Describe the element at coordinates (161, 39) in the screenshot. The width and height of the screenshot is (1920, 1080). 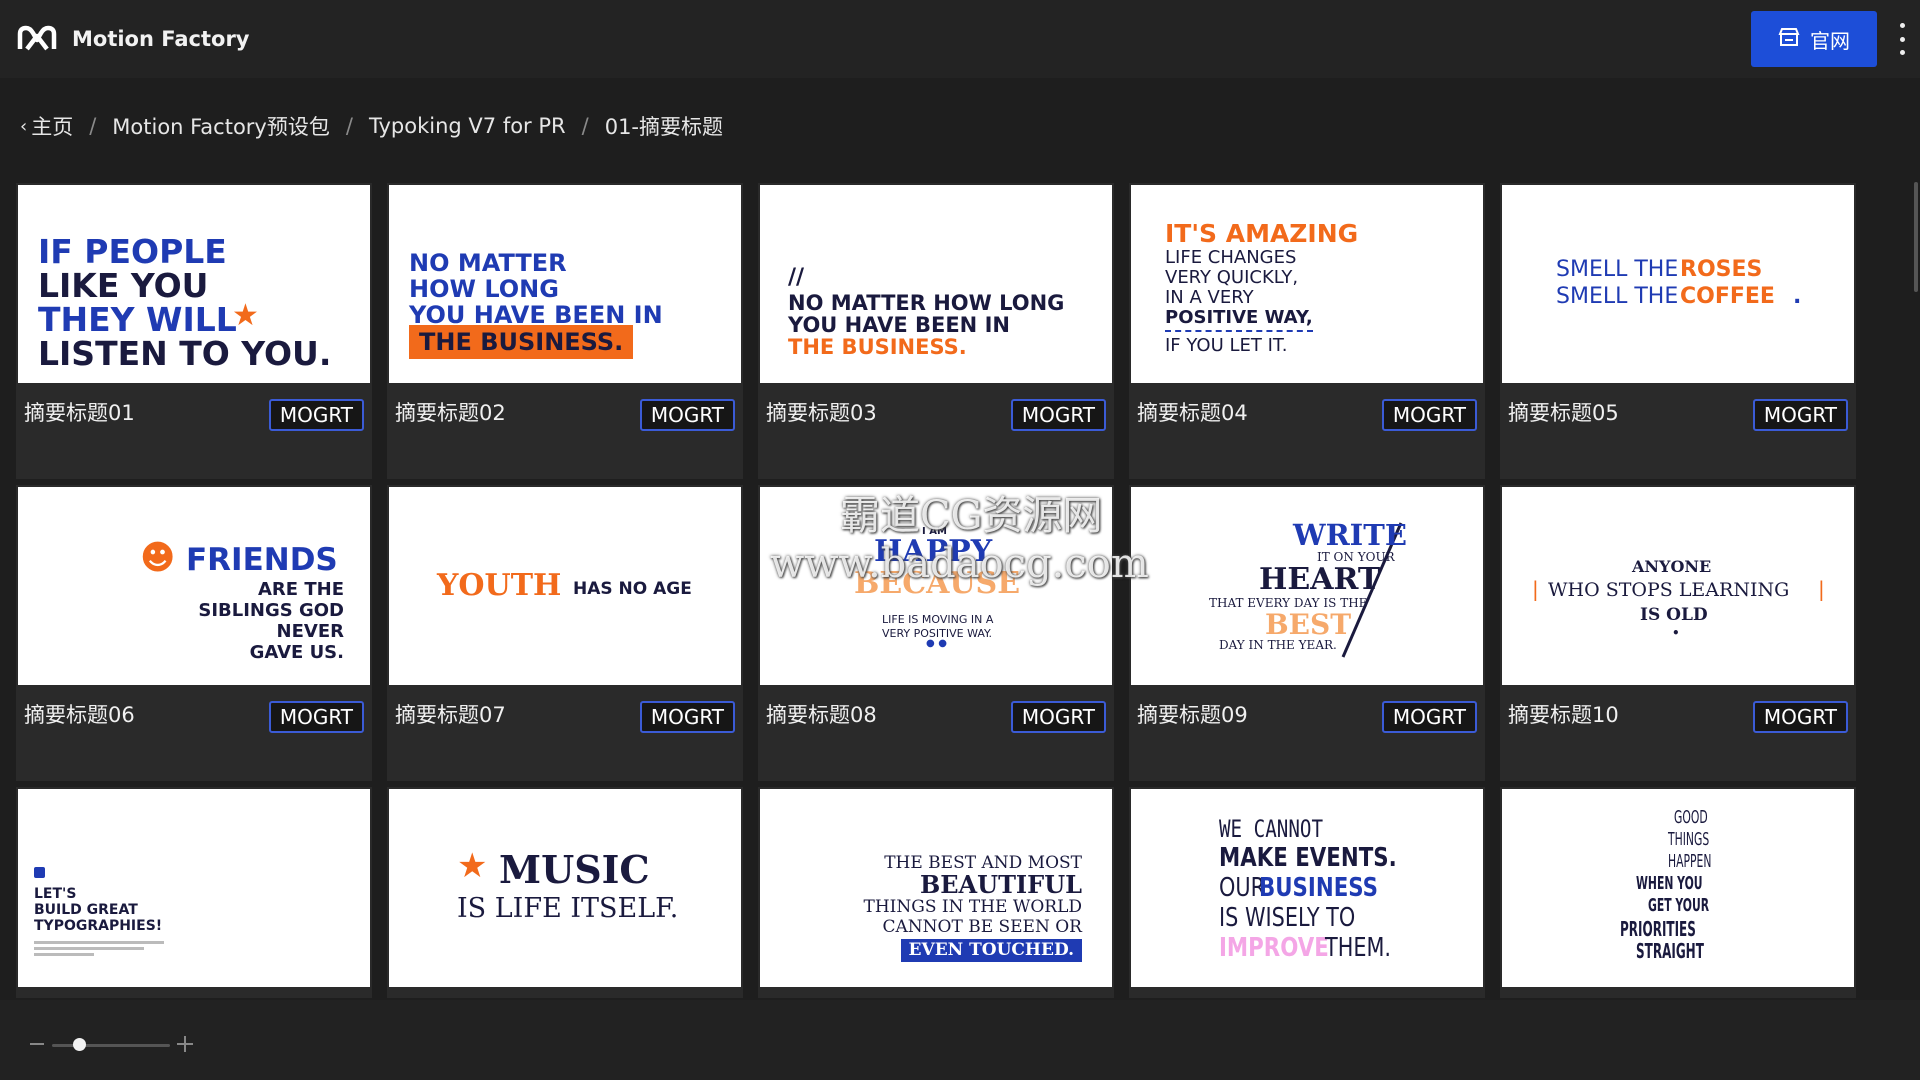
I see `app-title: Motion Factory` at that location.